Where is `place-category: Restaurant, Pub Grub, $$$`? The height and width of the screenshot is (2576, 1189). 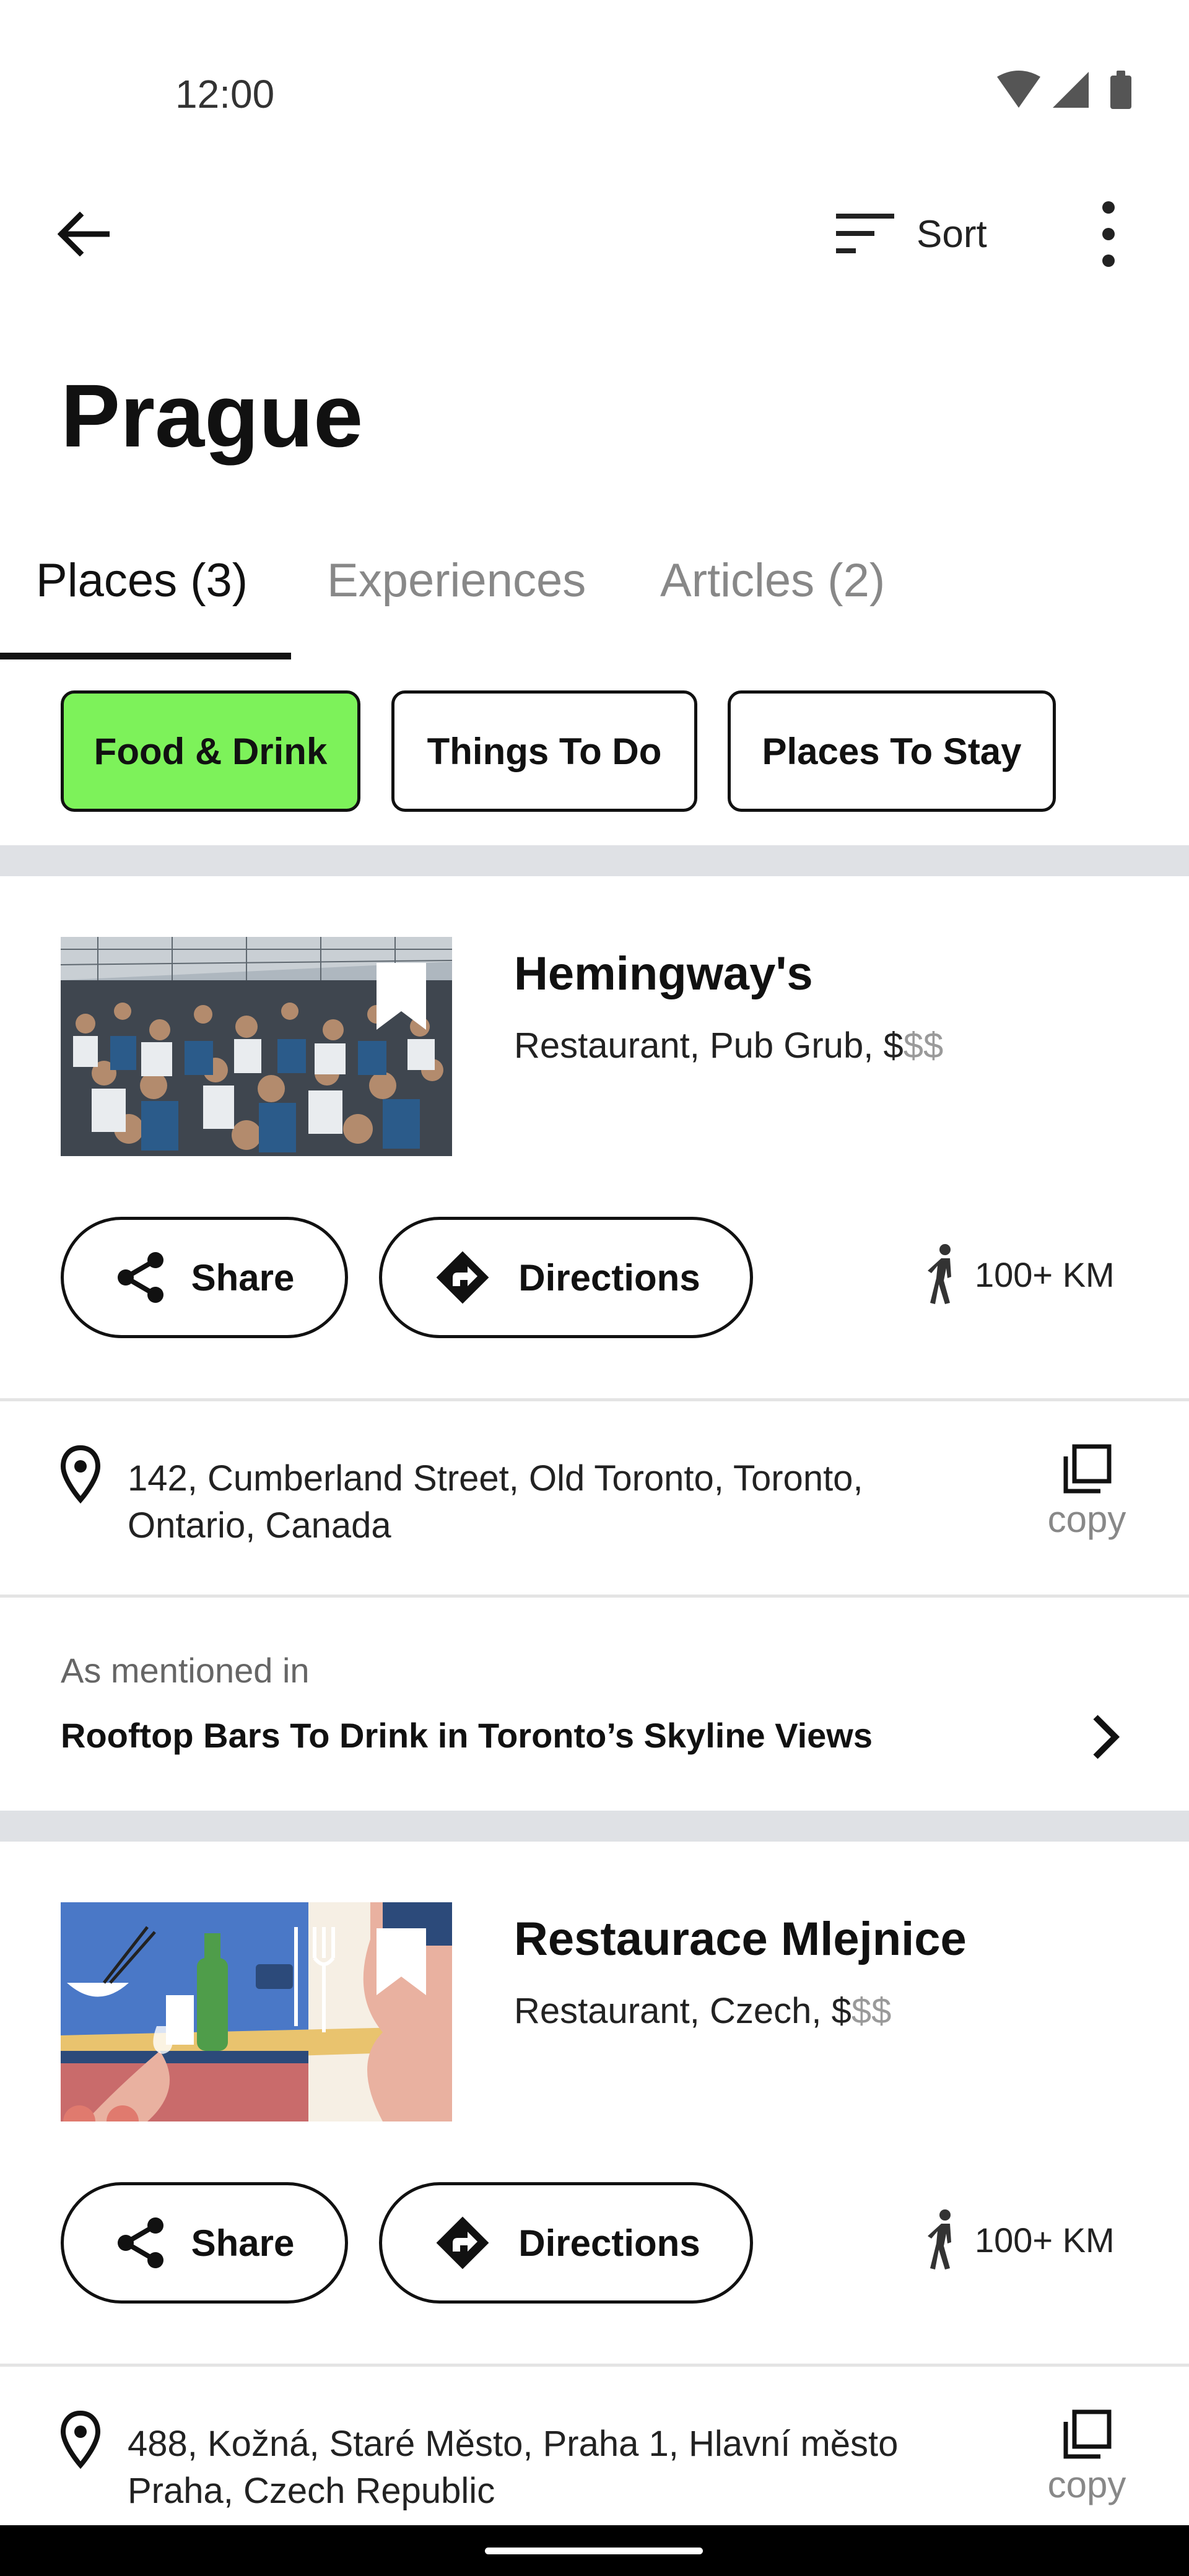 place-category: Restaurant, Pub Grub, $$$ is located at coordinates (728, 1046).